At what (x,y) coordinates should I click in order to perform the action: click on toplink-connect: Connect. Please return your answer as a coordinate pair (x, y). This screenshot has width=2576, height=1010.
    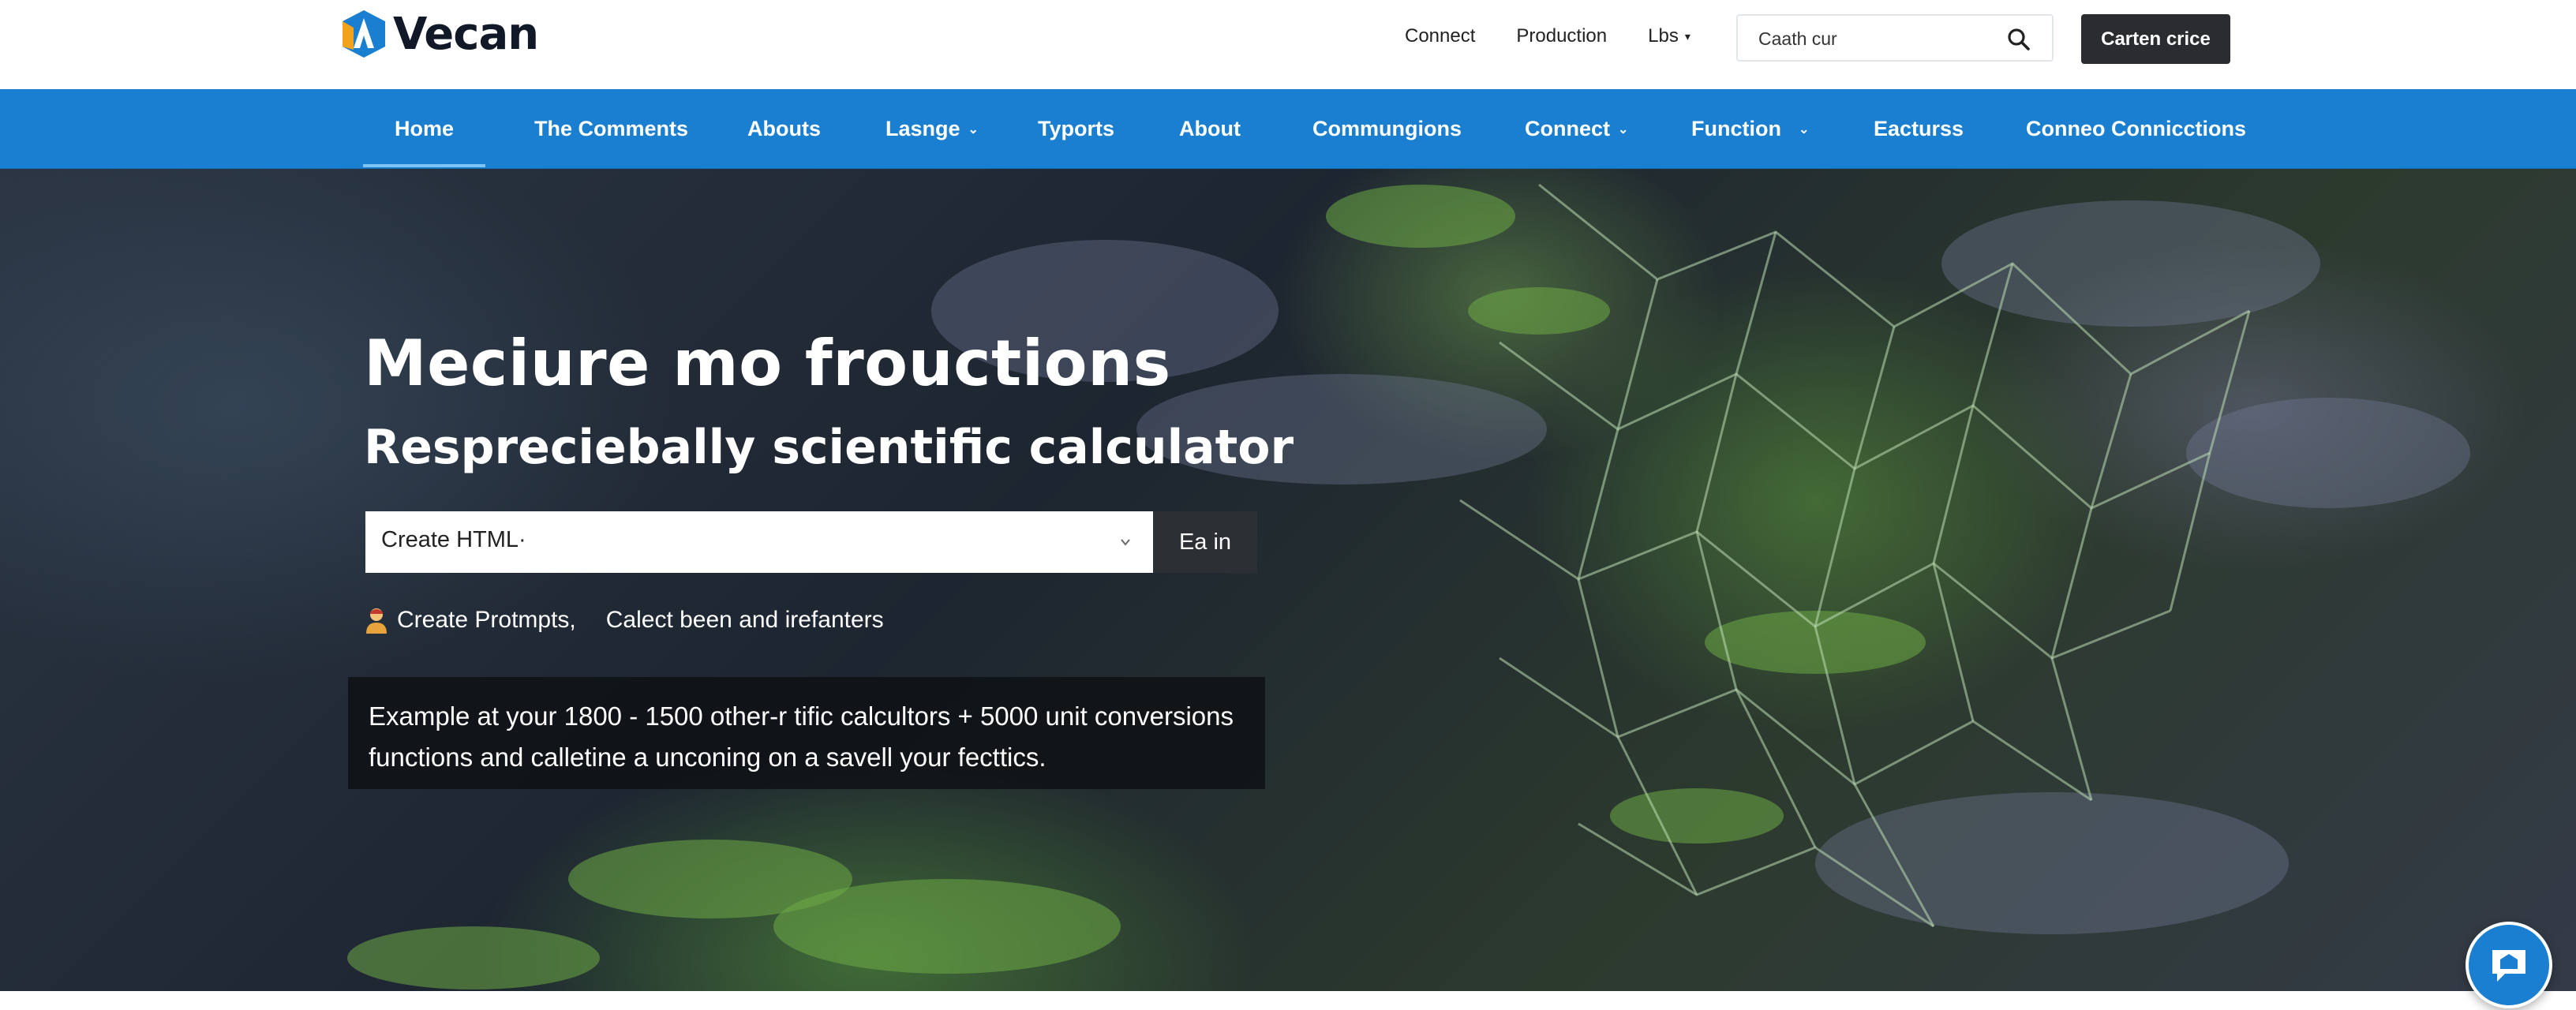
    Looking at the image, I should click on (1440, 36).